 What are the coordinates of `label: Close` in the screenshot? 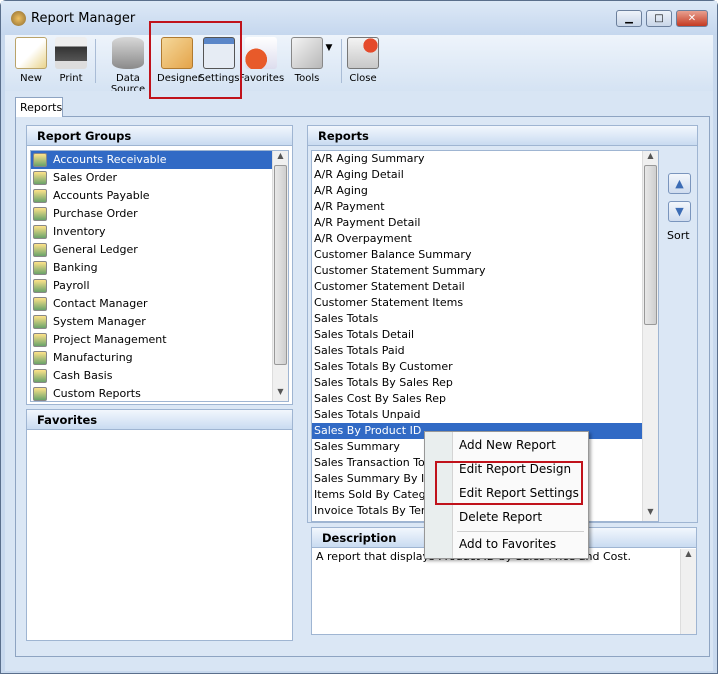 It's located at (363, 78).